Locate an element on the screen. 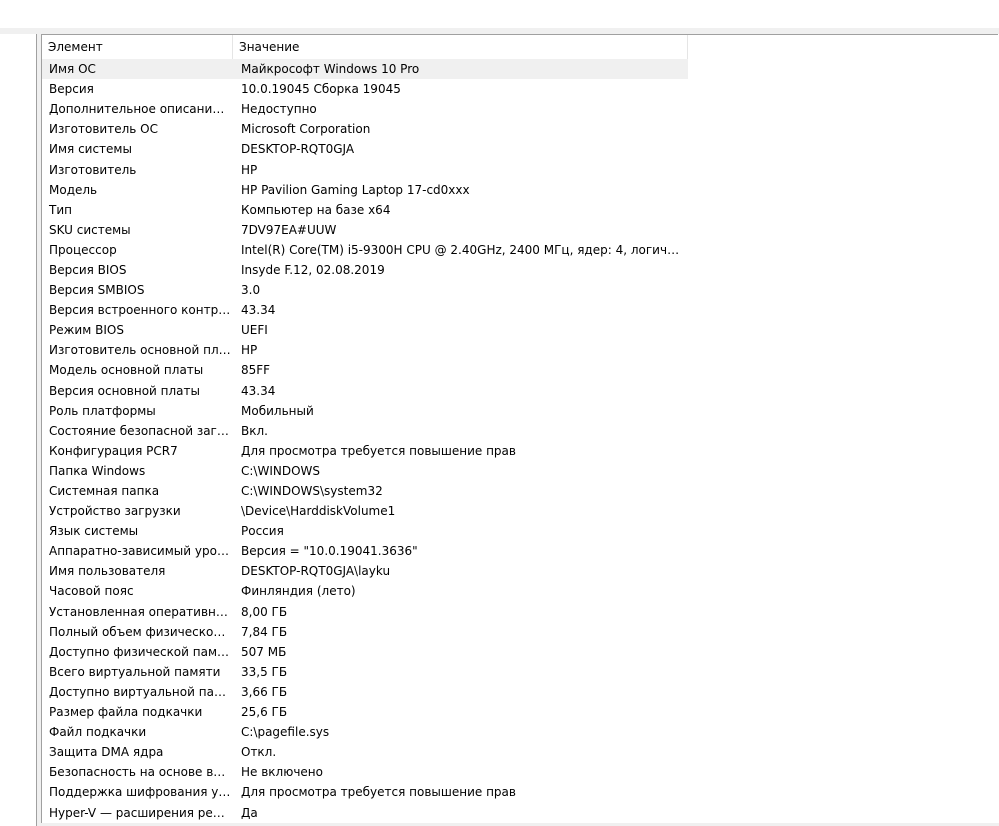 Image resolution: width=999 pixels, height=826 pixels. column-header-value: Значение is located at coordinates (460, 47).